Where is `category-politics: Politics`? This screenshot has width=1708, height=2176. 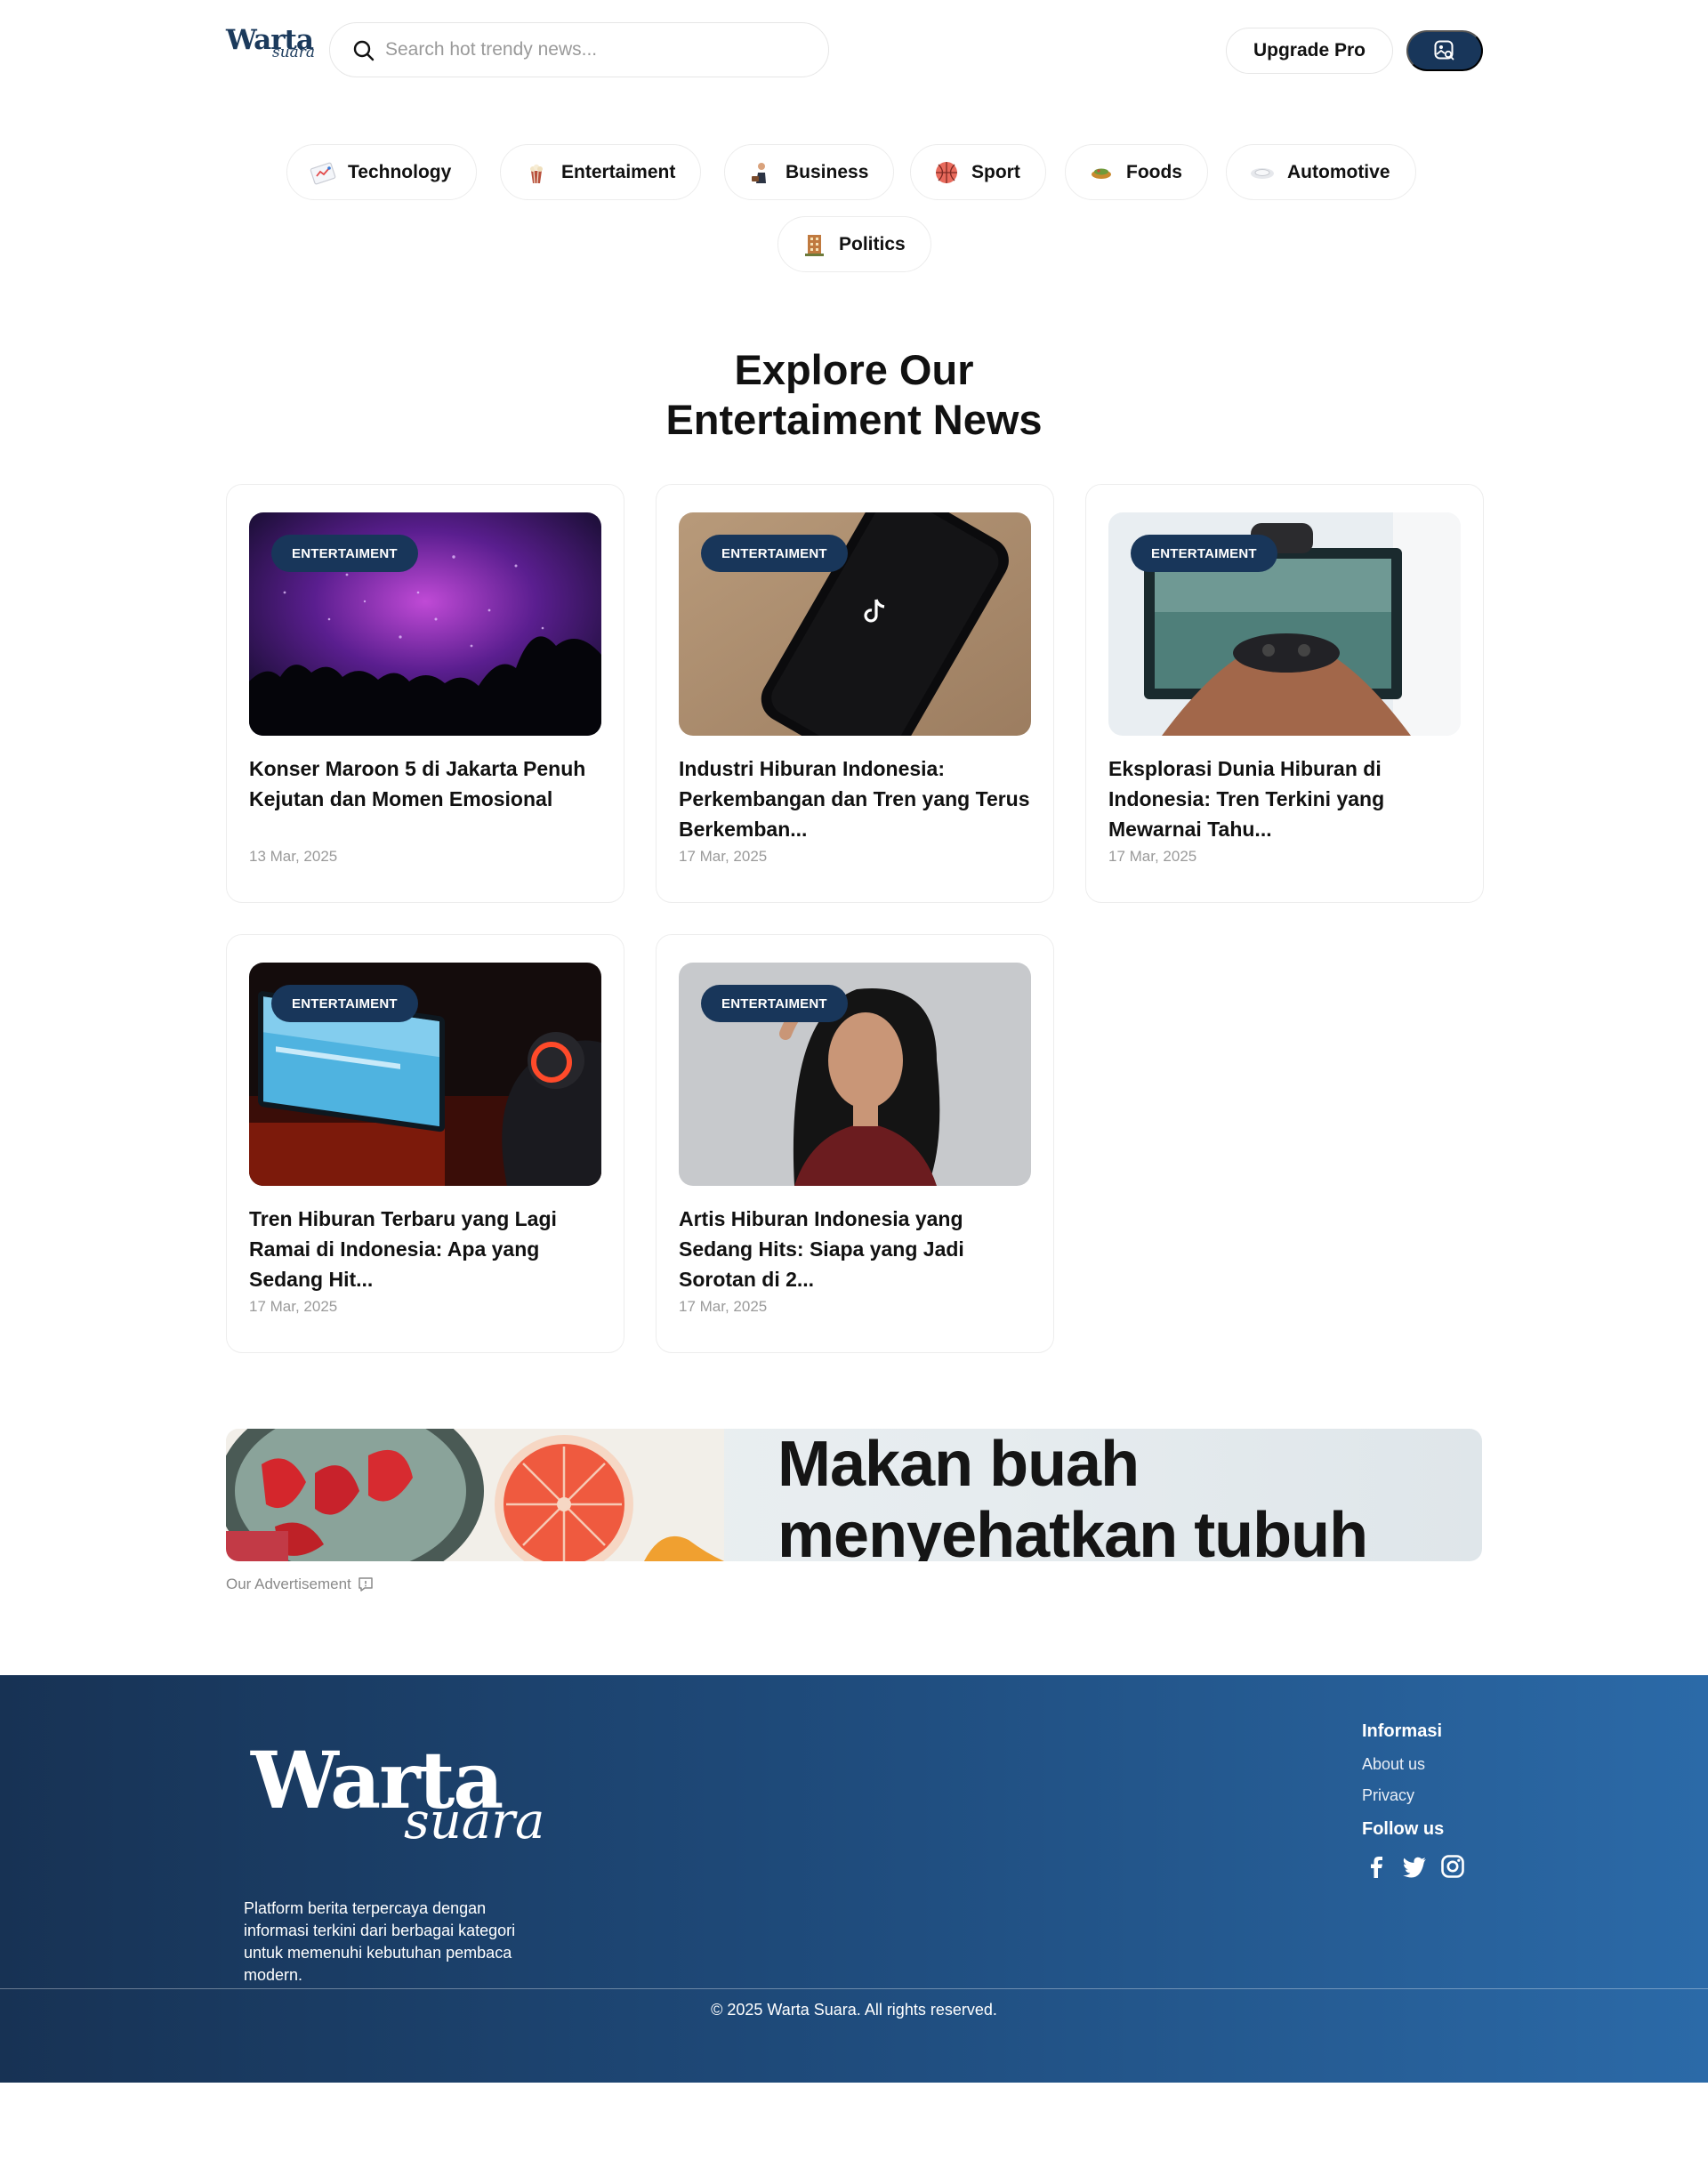 category-politics: Politics is located at coordinates (854, 244).